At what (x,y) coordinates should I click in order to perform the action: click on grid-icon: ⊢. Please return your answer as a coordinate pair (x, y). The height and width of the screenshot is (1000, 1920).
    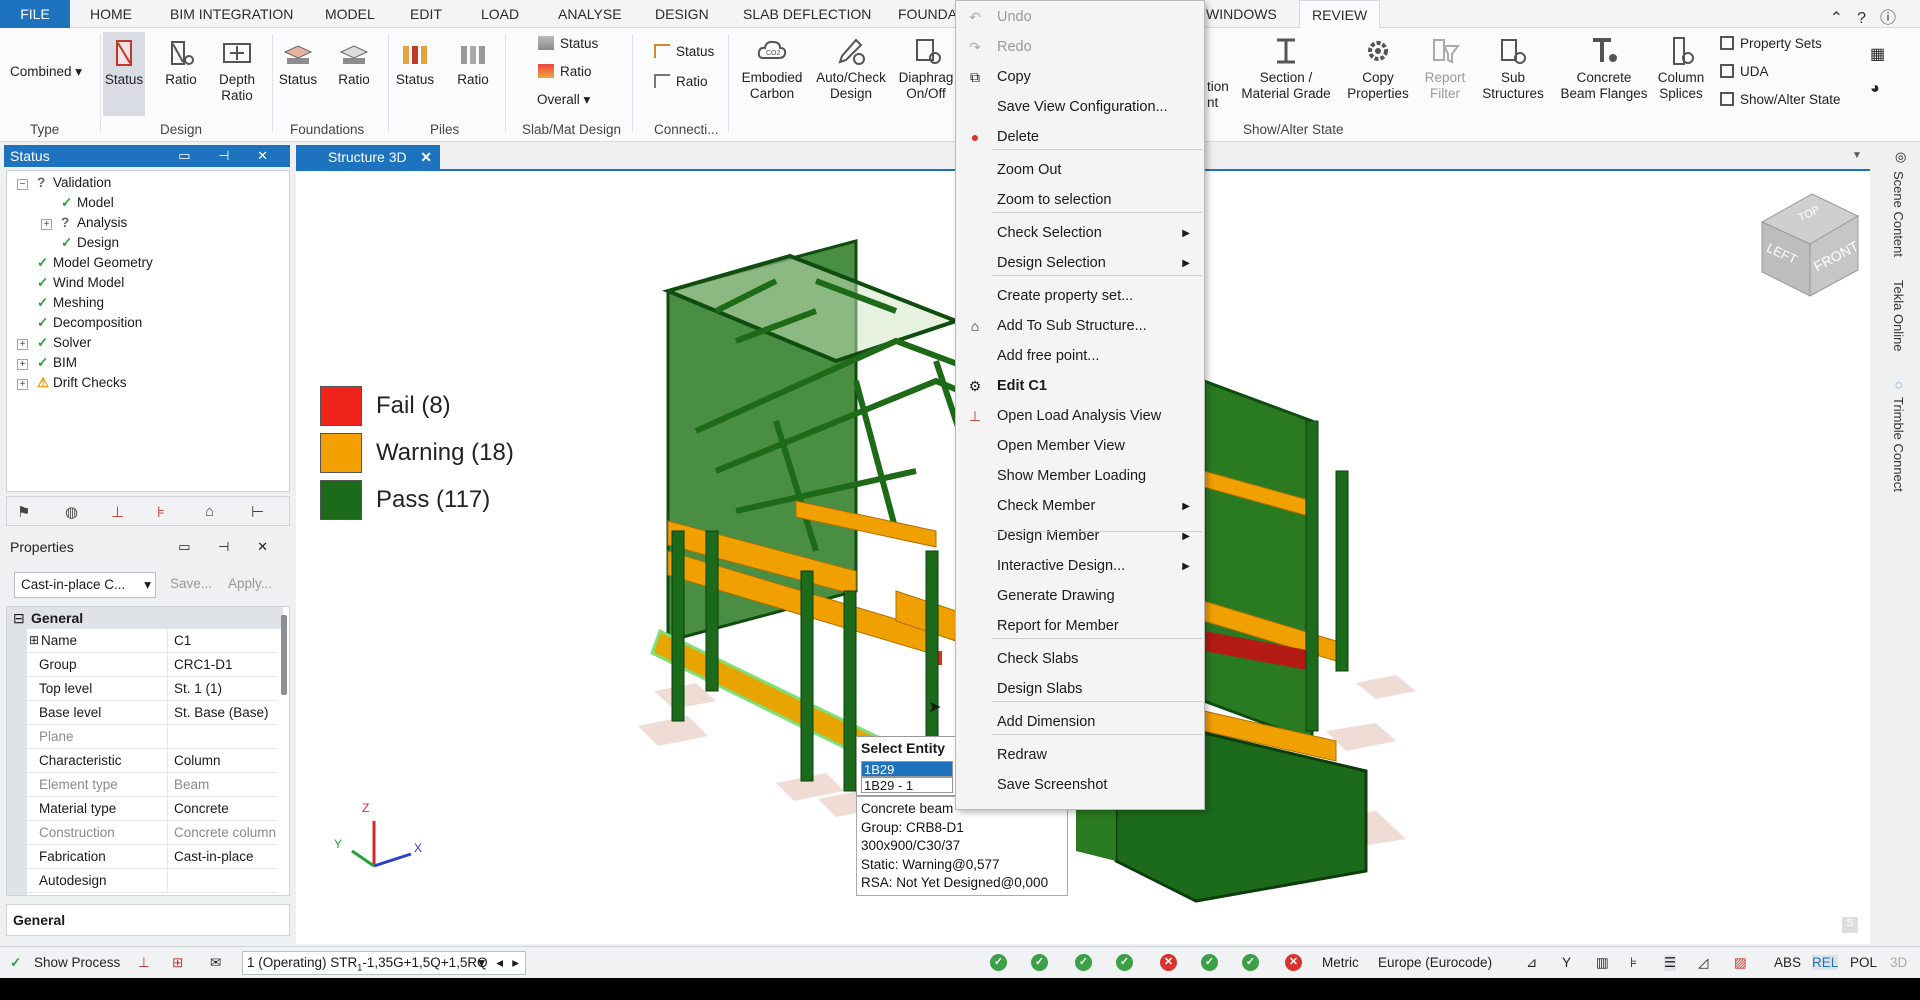
    Looking at the image, I should click on (257, 512).